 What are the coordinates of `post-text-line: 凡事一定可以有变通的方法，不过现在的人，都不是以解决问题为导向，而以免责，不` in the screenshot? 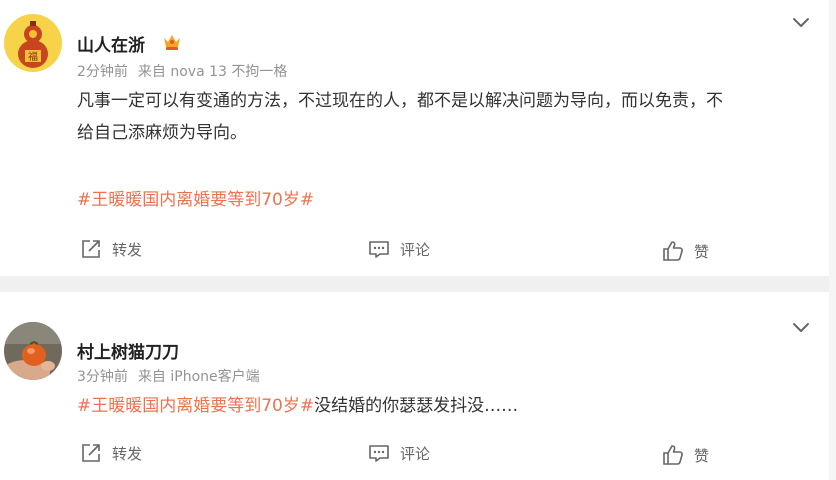 It's located at (400, 101).